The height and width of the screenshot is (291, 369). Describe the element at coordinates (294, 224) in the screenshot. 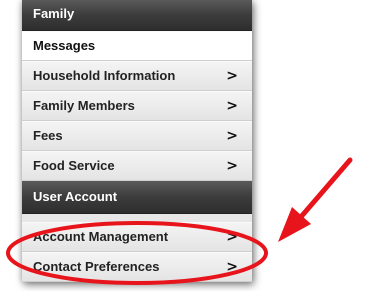

I see `arrow-head-icon` at that location.